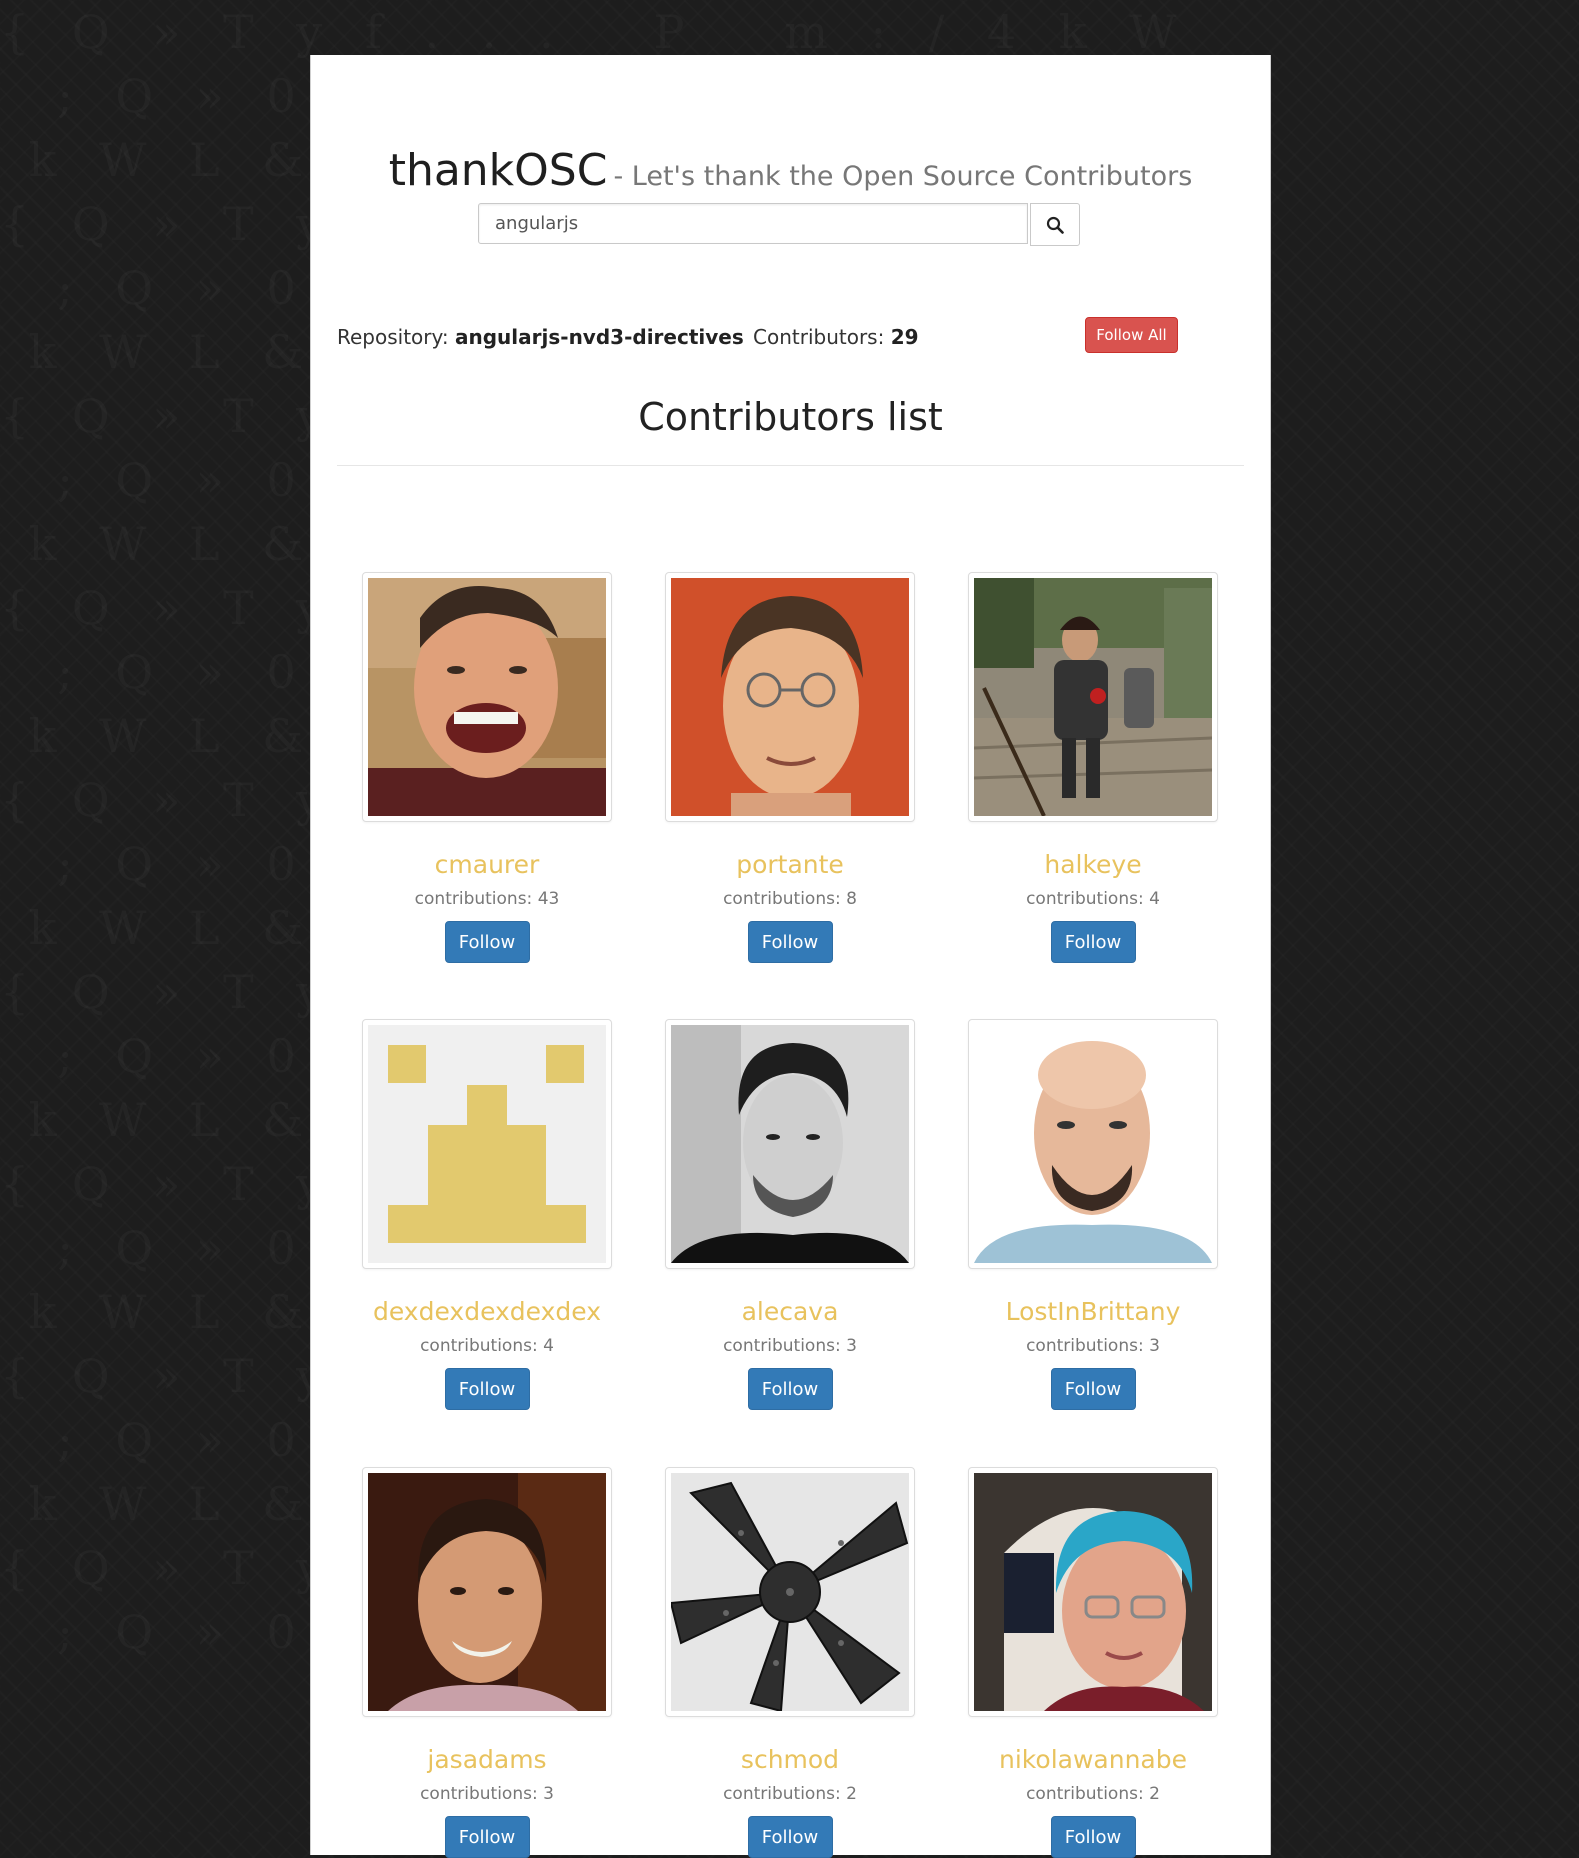 The height and width of the screenshot is (1858, 1579). I want to click on contributor-username: LostInBrittany, so click(1093, 1311).